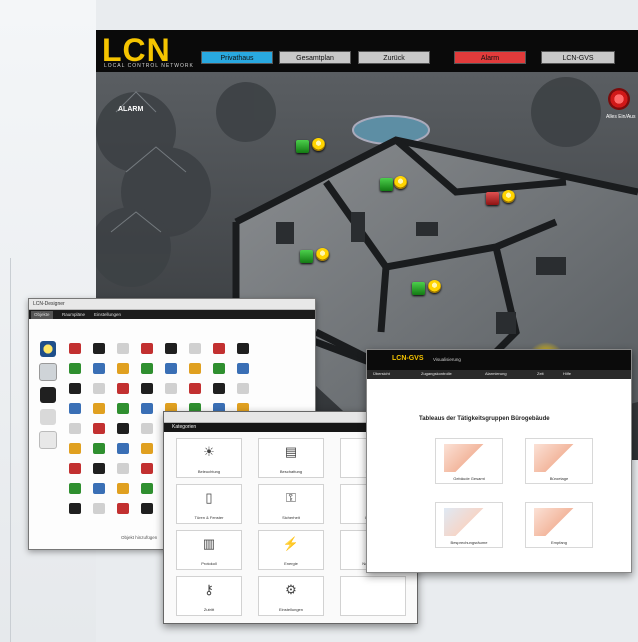  I want to click on device-alarm-icon, so click(492, 198).